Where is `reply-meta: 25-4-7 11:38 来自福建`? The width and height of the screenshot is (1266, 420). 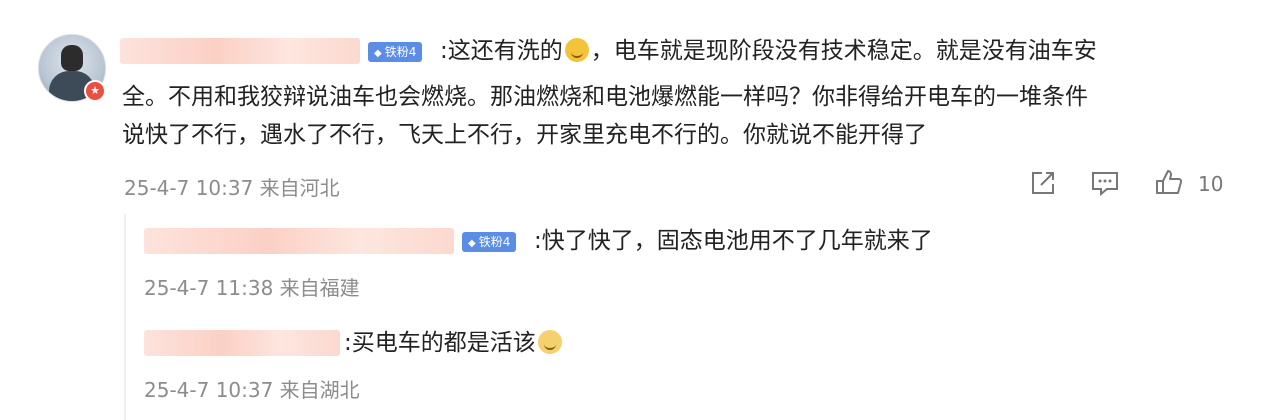 reply-meta: 25-4-7 11:38 来自福建 is located at coordinates (252, 288).